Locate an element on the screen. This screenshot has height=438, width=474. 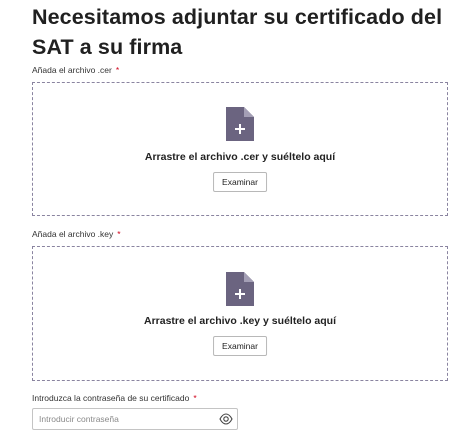
cer-browse-button: Examinar is located at coordinates (240, 182).